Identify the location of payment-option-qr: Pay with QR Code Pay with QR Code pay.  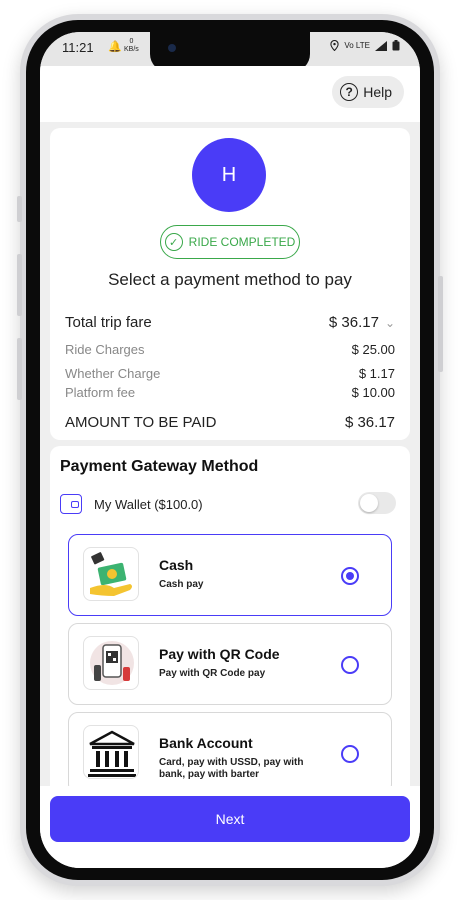
(230, 664).